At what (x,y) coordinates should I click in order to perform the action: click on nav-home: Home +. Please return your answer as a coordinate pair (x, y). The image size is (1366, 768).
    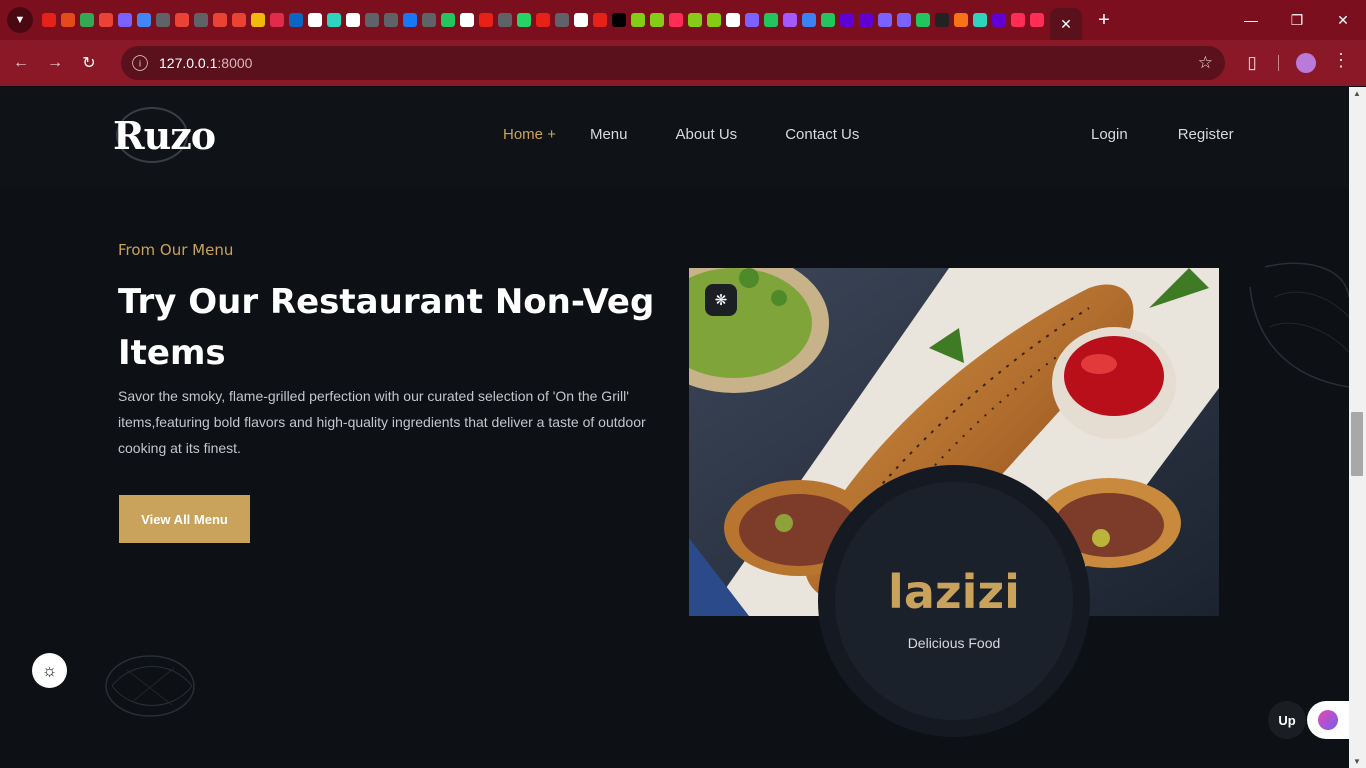
    Looking at the image, I should click on (529, 134).